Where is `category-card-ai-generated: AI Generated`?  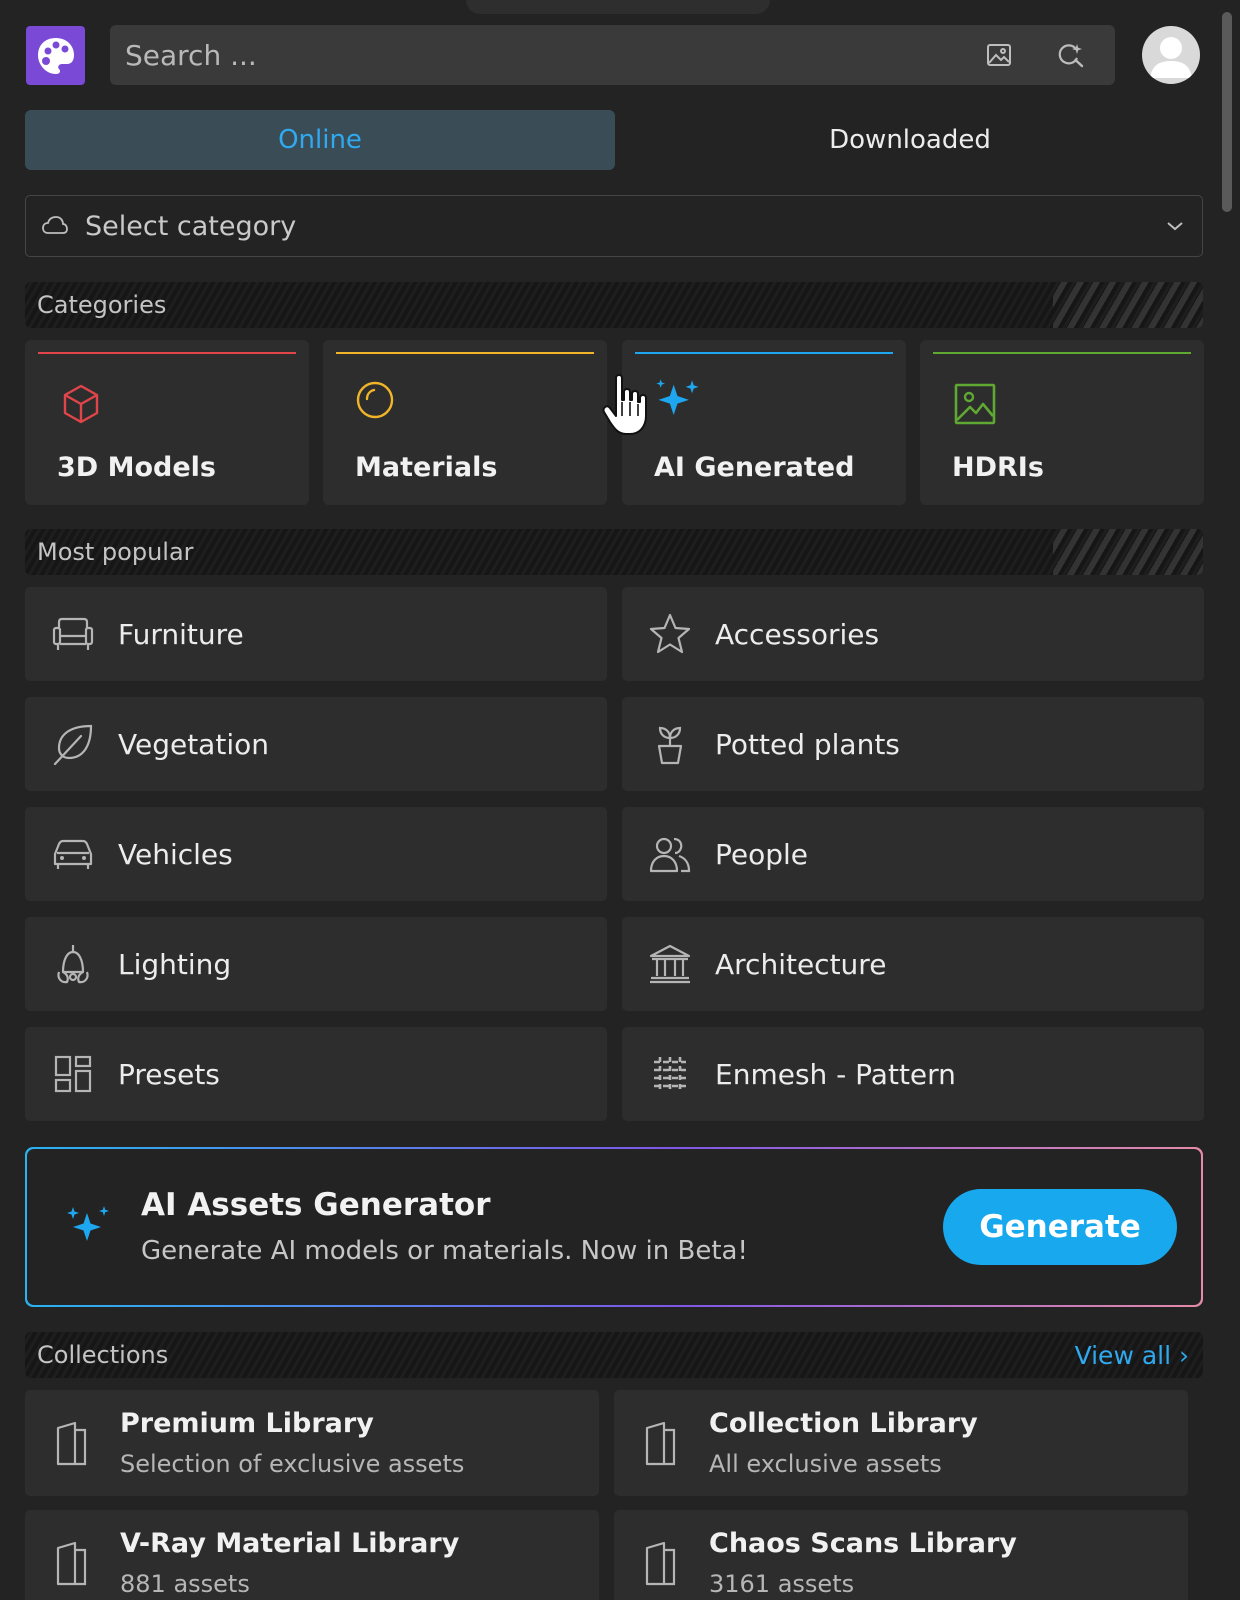 category-card-ai-generated: AI Generated is located at coordinates (764, 422).